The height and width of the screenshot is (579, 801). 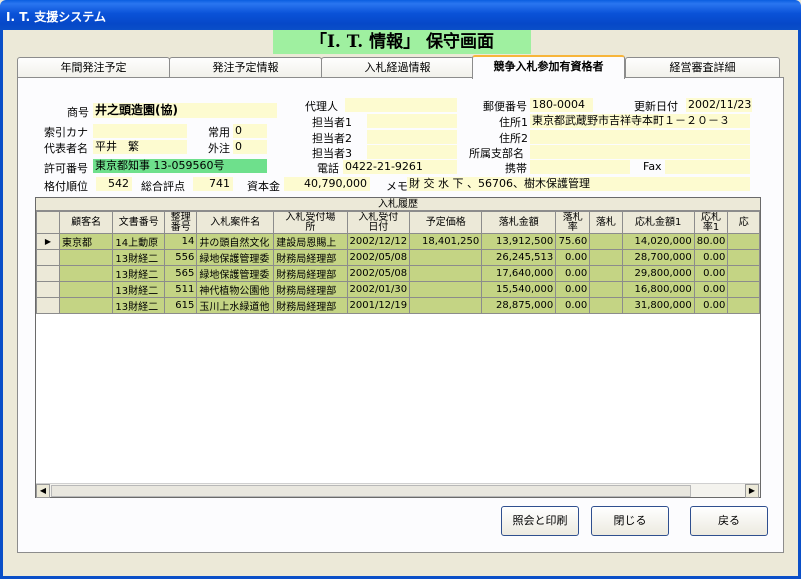 I want to click on grid-column-header: 入札受付場 所, so click(x=310, y=222).